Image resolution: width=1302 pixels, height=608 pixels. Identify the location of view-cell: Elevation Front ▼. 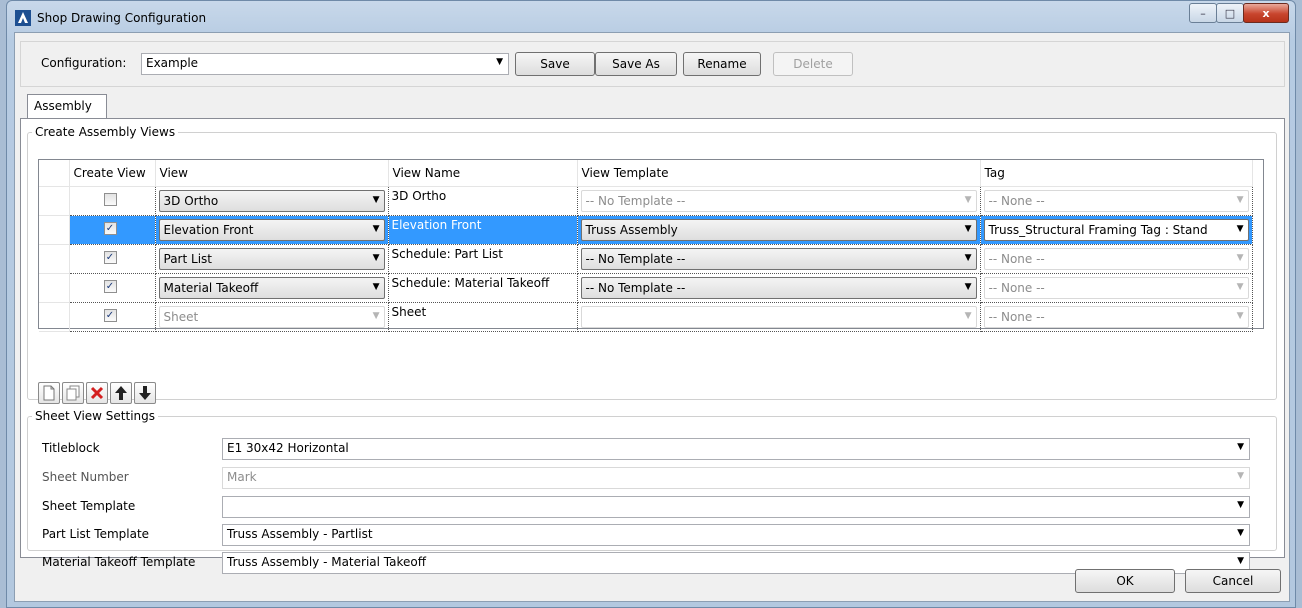
(272, 230).